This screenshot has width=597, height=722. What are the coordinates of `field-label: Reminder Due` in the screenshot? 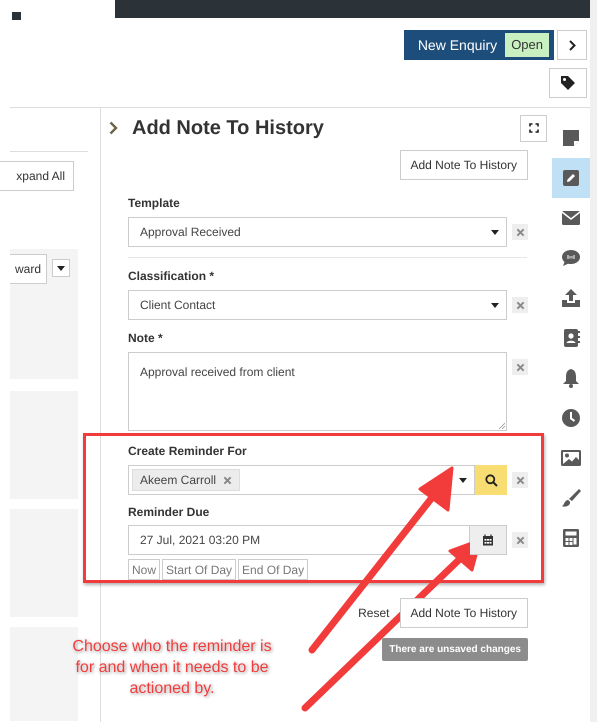 It's located at (169, 512).